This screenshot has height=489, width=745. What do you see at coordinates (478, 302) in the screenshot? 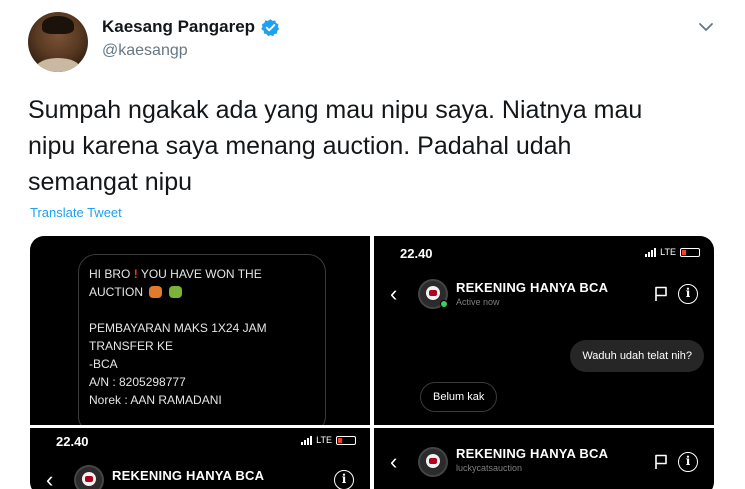
I see `contact-status: Active now` at bounding box center [478, 302].